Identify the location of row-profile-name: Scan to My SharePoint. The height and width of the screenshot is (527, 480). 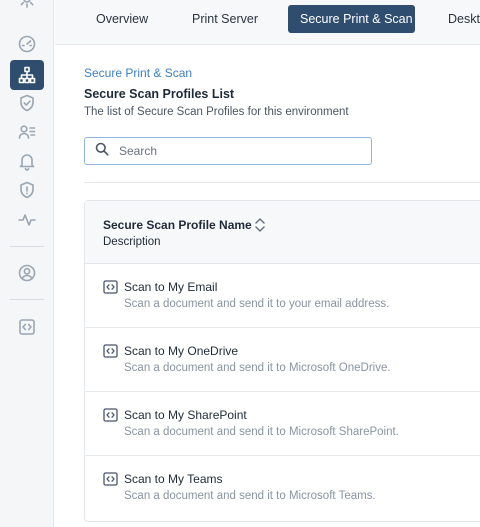
(185, 415).